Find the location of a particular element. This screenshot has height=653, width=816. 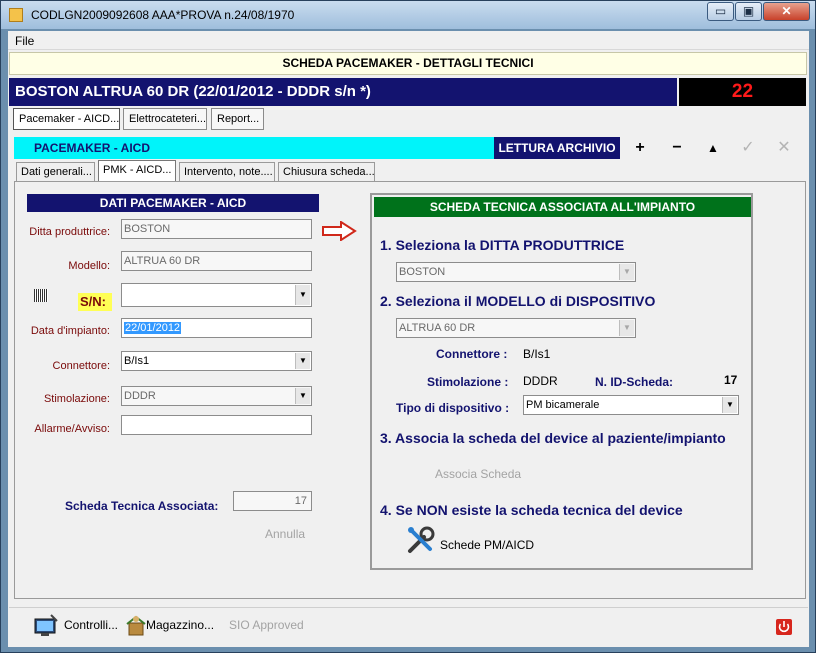

bottom-bar: Controlli... Magazzino... SIO Approved is located at coordinates (408, 626).